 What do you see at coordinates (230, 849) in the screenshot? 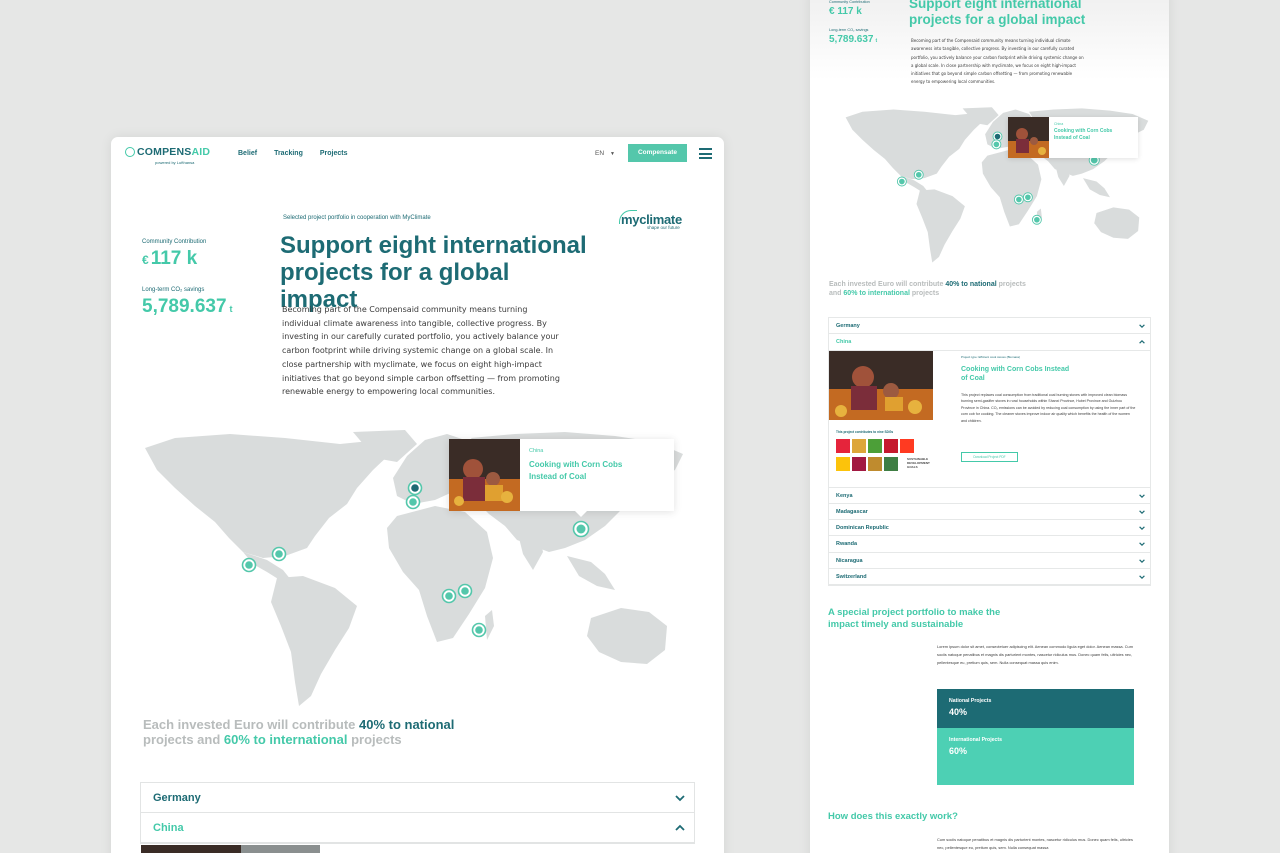
I see `china-project-photo` at bounding box center [230, 849].